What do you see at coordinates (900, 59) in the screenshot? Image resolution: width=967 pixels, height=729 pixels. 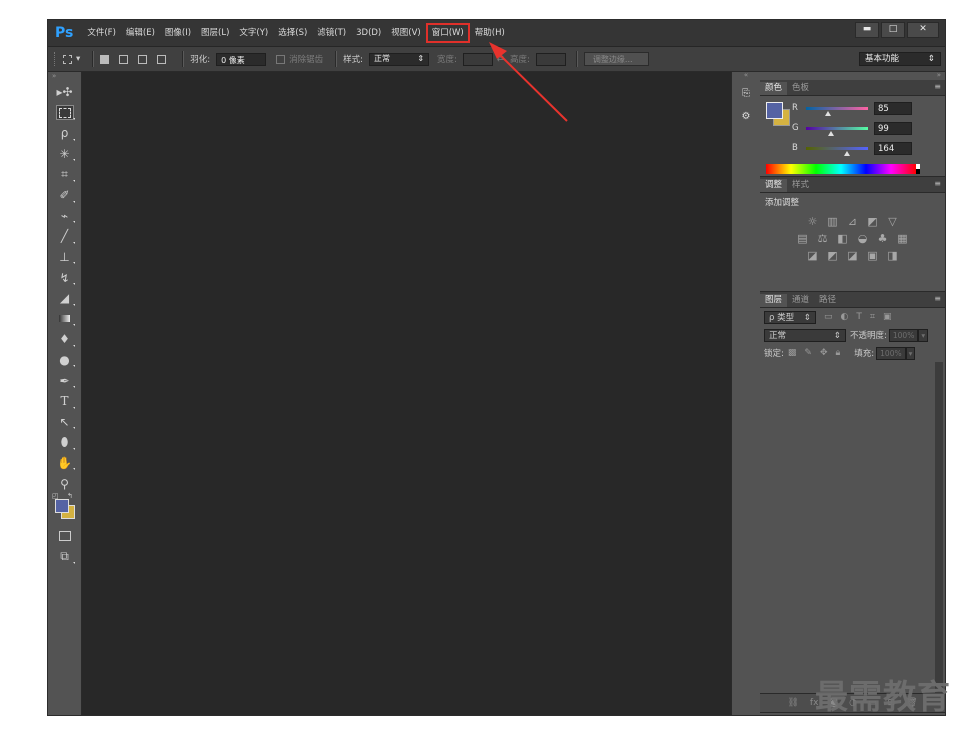 I see `workspace-select: 基本功能 ⇕` at bounding box center [900, 59].